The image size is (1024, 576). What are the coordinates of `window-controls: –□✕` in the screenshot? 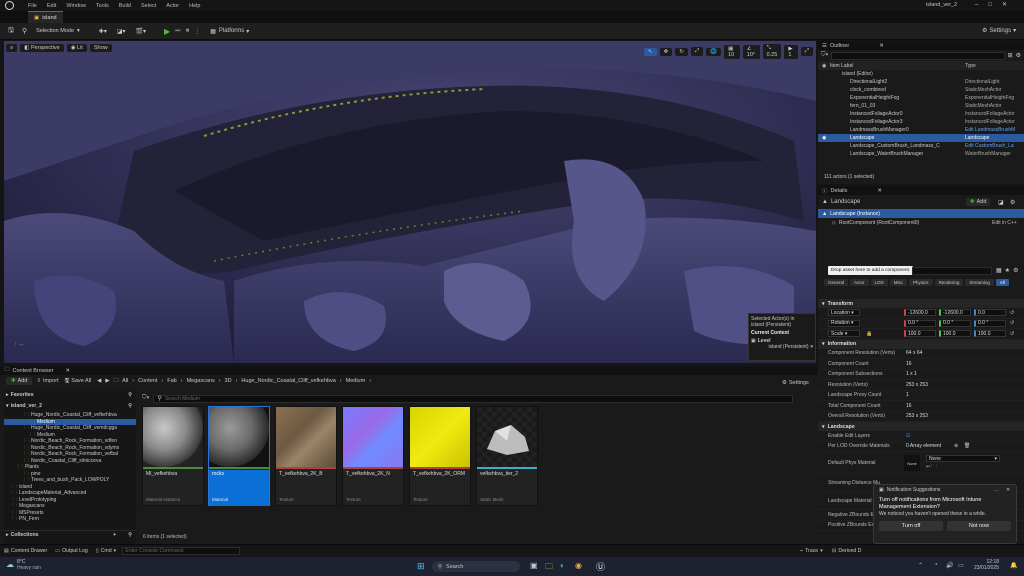 It's located at (996, 4).